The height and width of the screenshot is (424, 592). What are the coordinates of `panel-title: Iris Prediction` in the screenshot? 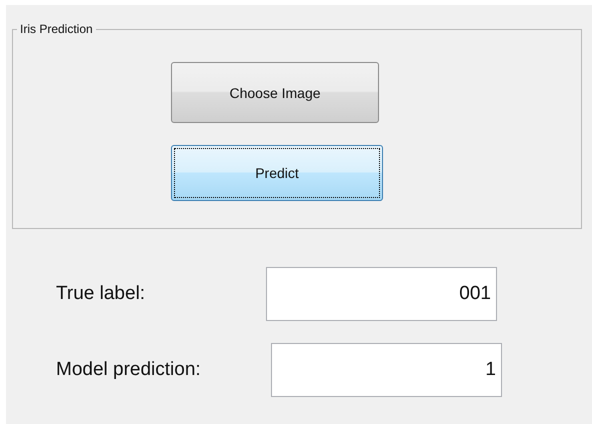 It's located at (56, 29).